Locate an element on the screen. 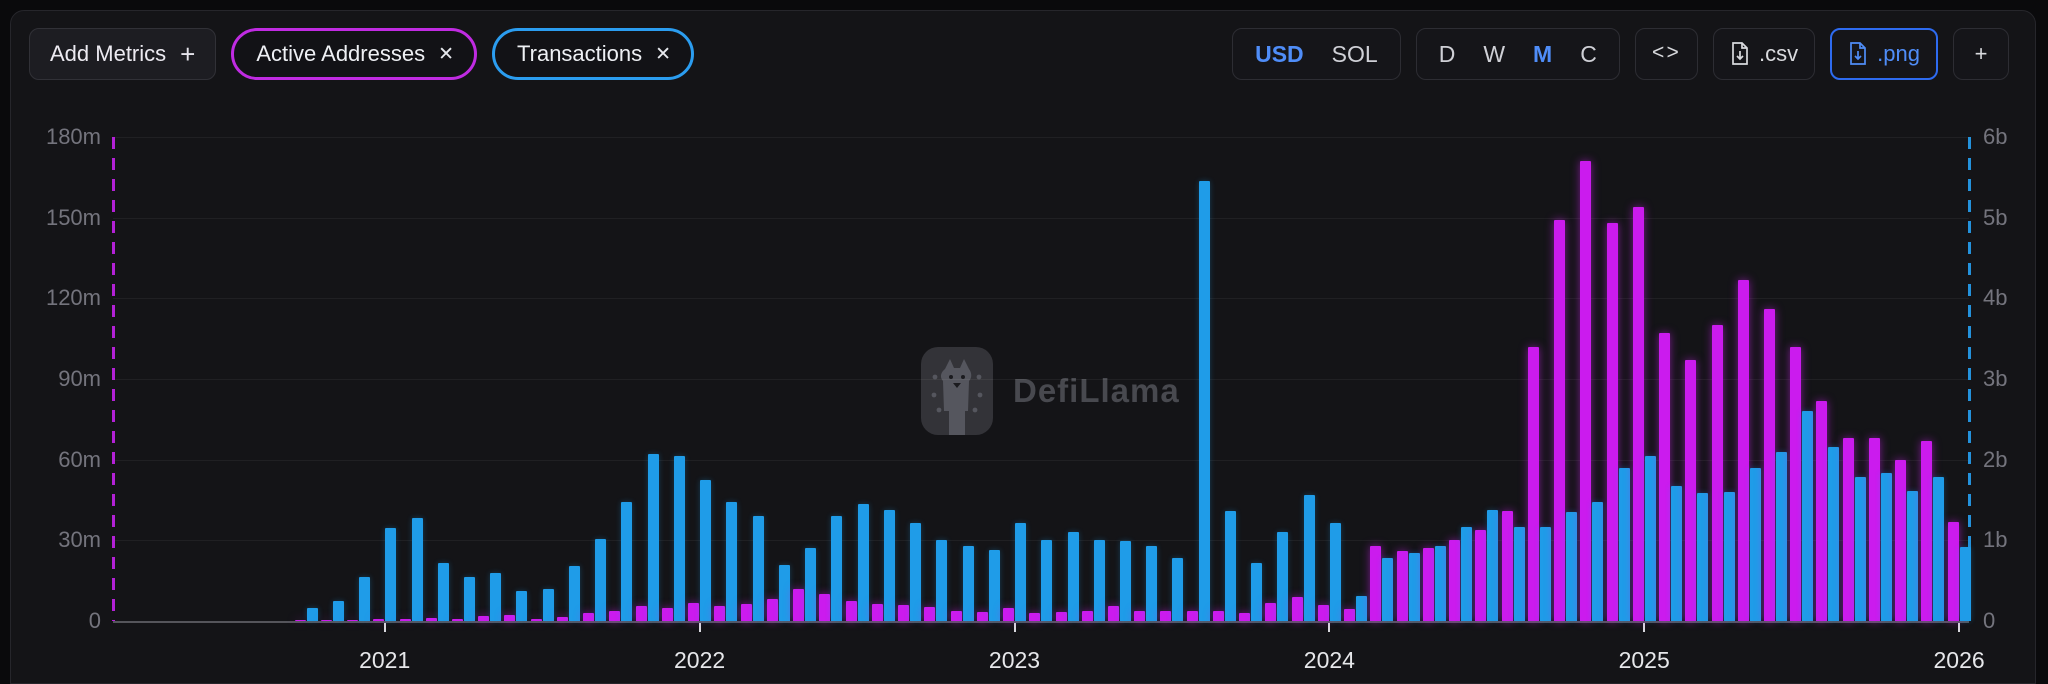 The height and width of the screenshot is (684, 2048). interval-option-daily: D is located at coordinates (1447, 54).